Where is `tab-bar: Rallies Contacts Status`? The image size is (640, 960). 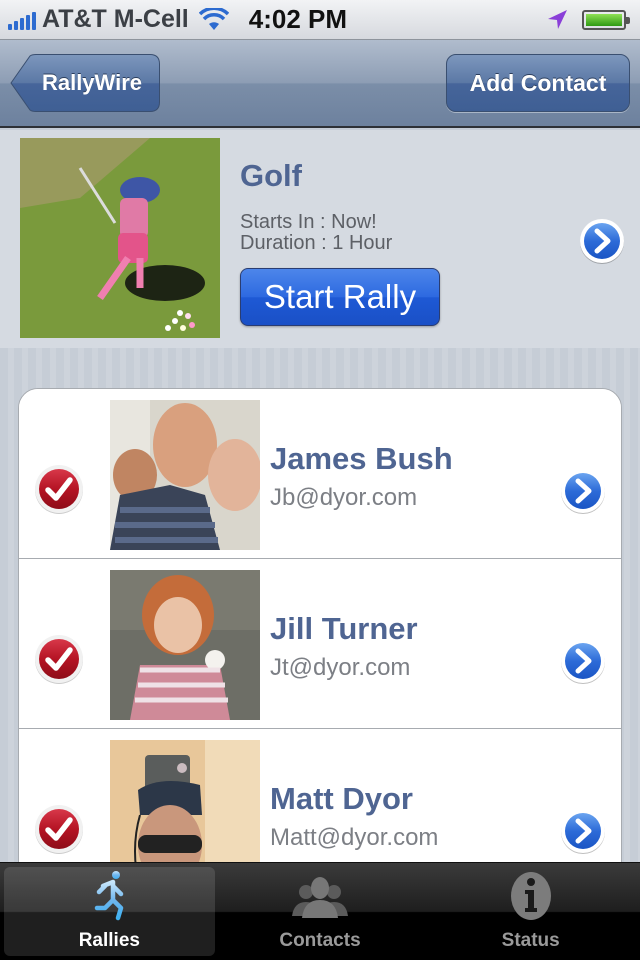
tab-bar: Rallies Contacts Status is located at coordinates (320, 911).